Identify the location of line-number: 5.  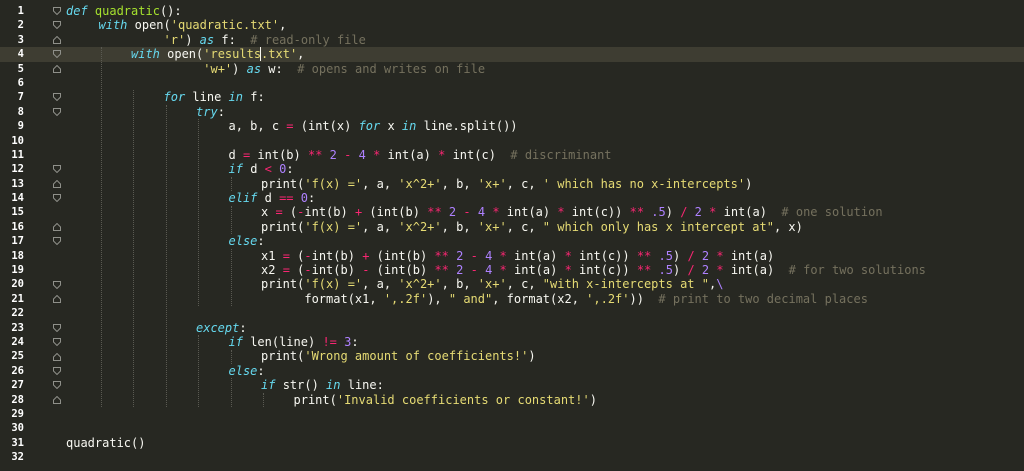
(20, 68).